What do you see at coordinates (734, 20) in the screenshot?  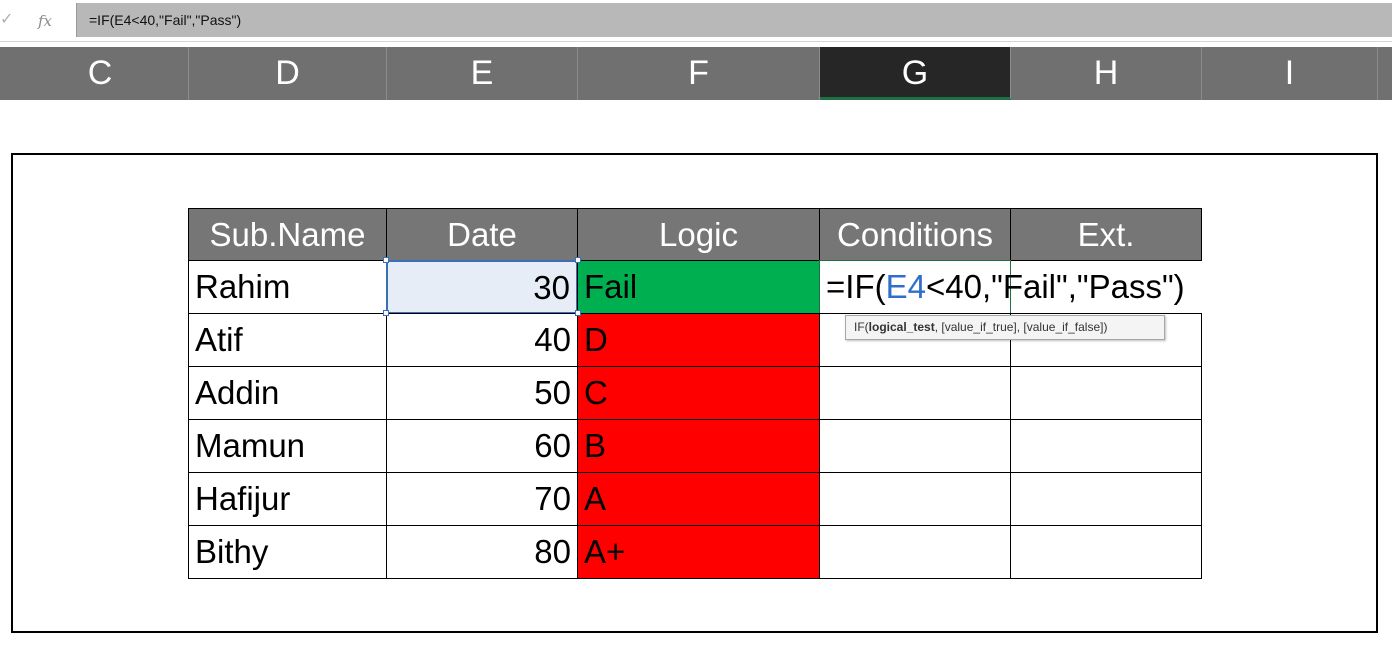 I see `formula-input: =IF(E4<40,"Fail","Pass")` at bounding box center [734, 20].